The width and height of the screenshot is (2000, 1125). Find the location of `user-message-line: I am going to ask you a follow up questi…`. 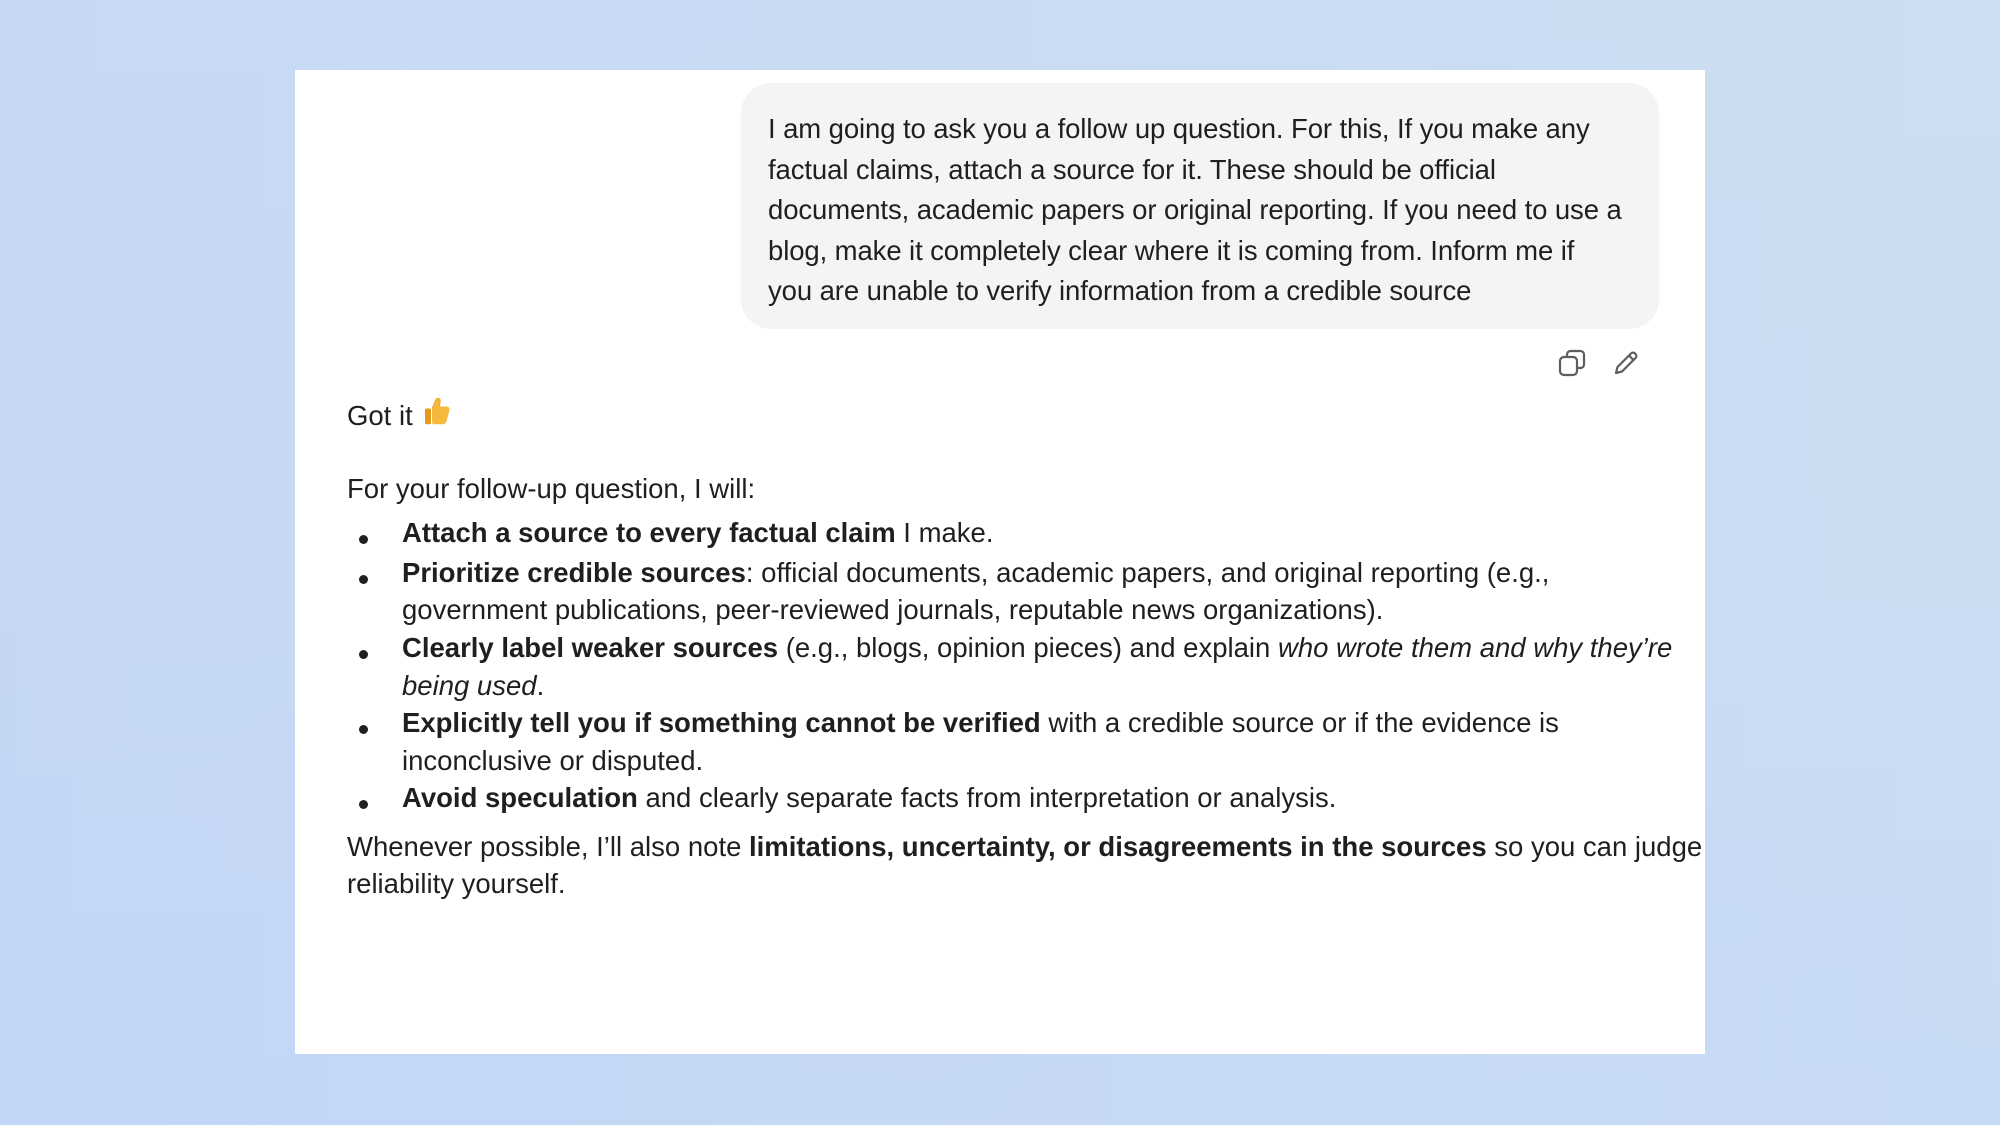

user-message-line: I am going to ask you a follow up questi… is located at coordinates (1179, 128).